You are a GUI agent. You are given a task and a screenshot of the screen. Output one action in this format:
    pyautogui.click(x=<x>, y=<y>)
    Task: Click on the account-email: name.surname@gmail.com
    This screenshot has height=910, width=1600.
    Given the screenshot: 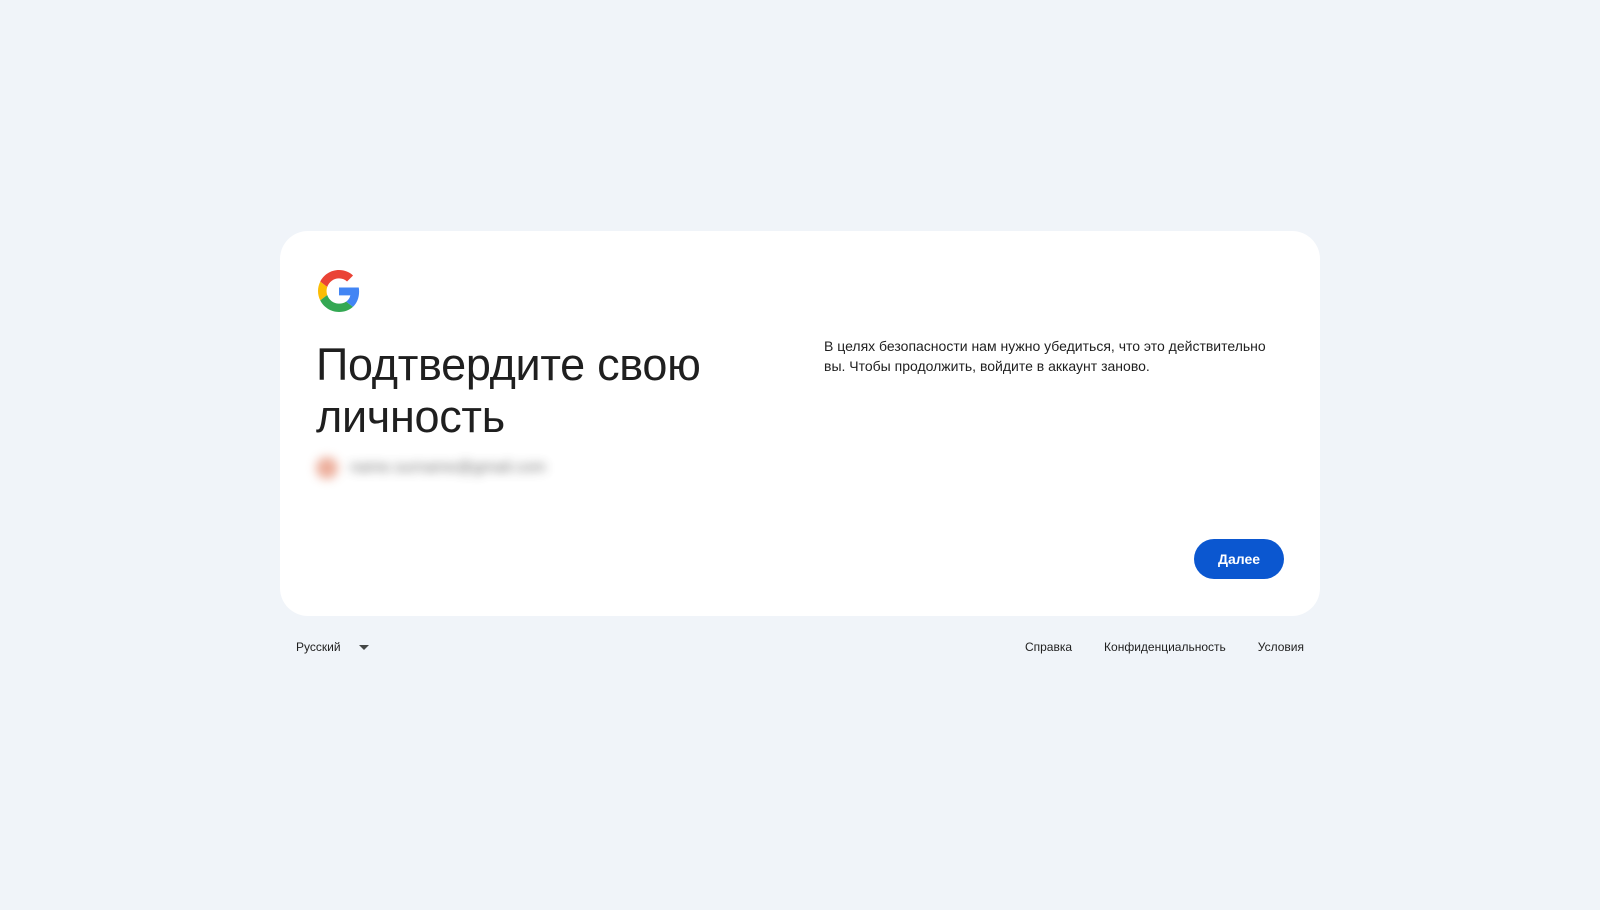 What is the action you would take?
    pyautogui.click(x=448, y=467)
    